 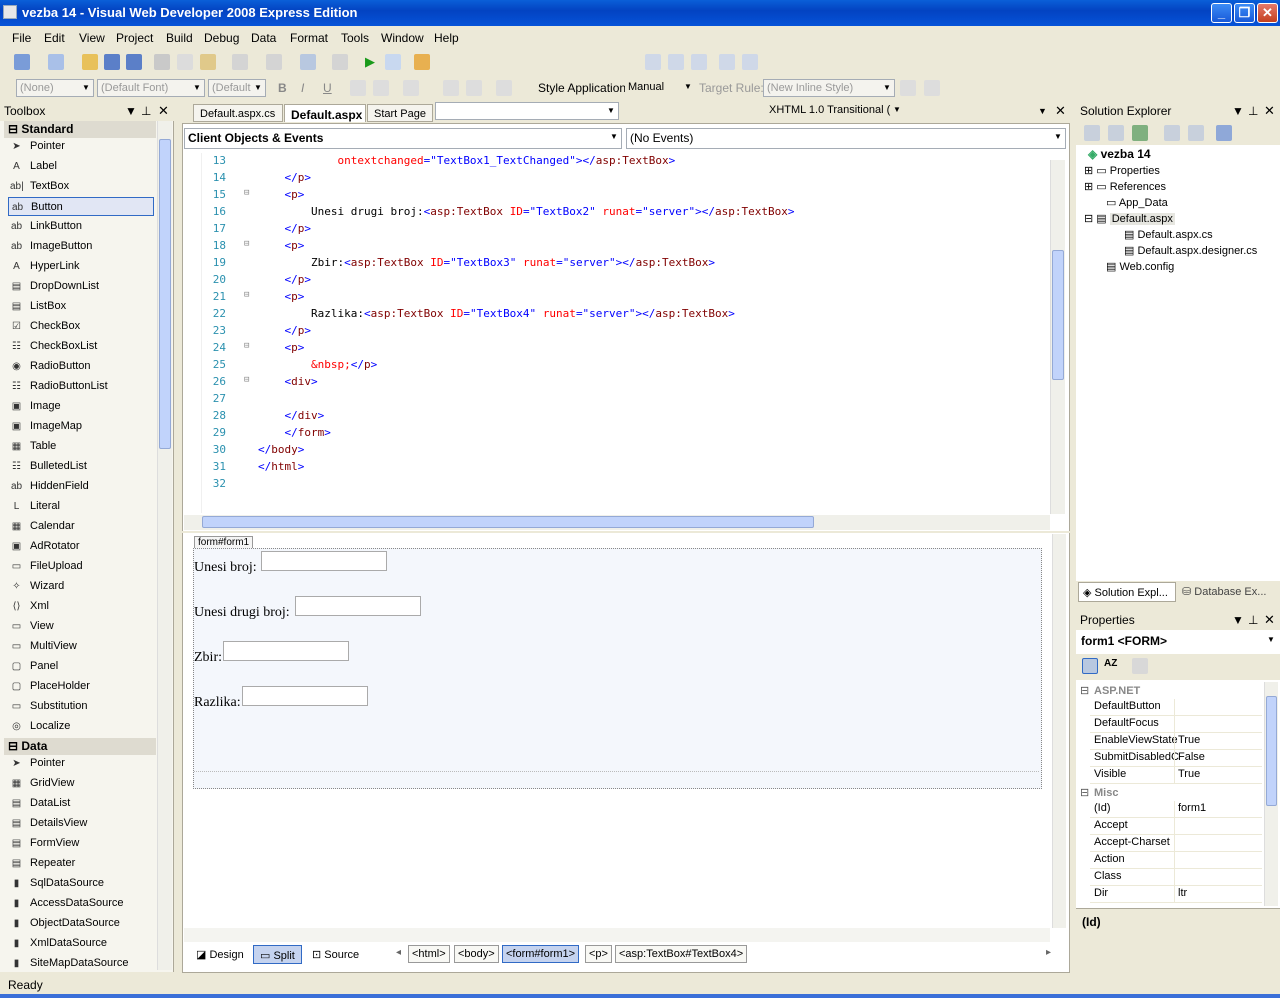 I want to click on toolbox-item-repeater: ▤ Repeater, so click(x=81, y=863).